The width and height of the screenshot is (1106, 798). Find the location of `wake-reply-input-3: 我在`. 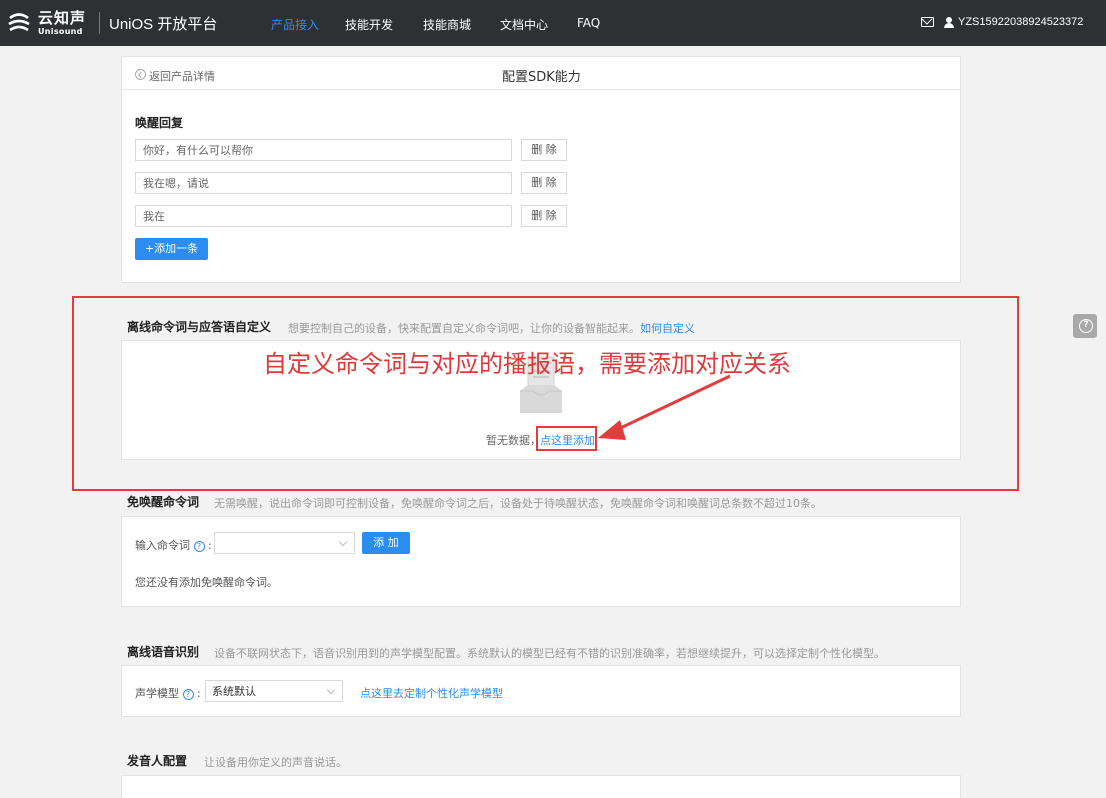

wake-reply-input-3: 我在 is located at coordinates (323, 216).